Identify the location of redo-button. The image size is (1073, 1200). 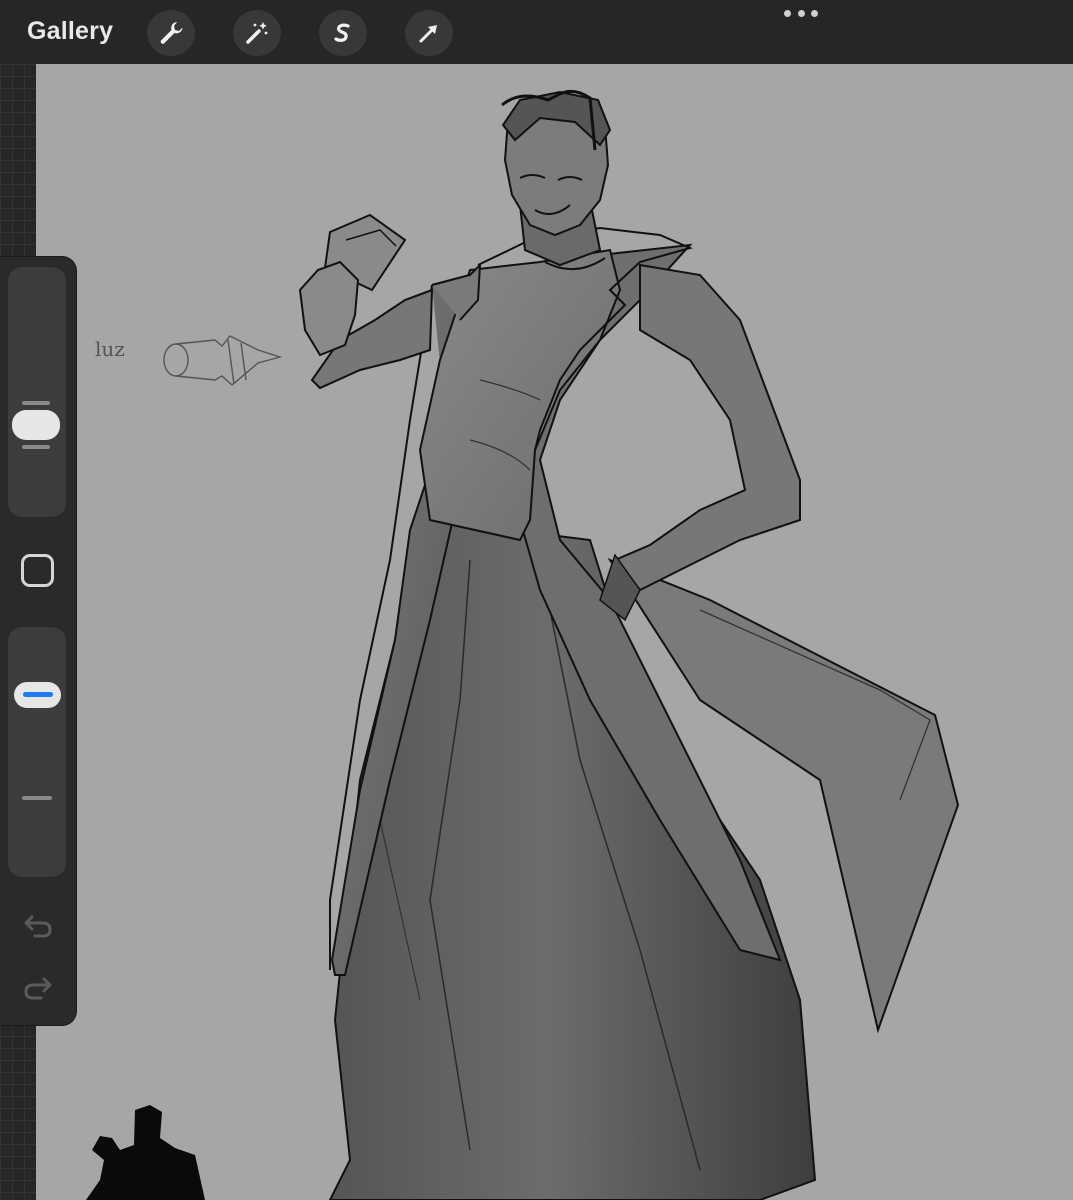
(38, 987).